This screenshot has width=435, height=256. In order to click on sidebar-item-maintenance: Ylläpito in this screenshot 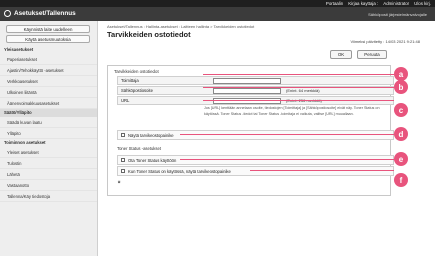, I will do `click(48, 133)`.